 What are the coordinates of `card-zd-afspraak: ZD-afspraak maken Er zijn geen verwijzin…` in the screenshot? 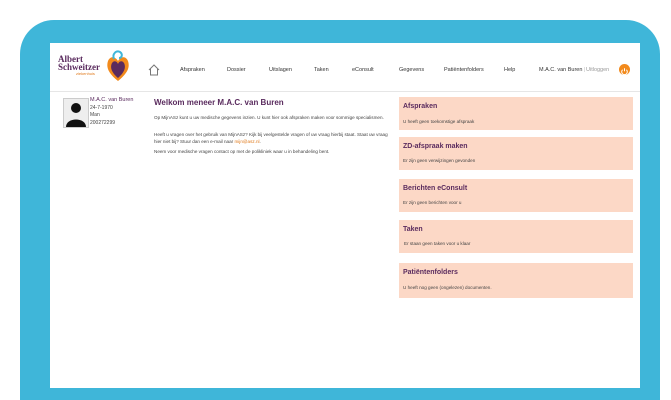 It's located at (516, 153).